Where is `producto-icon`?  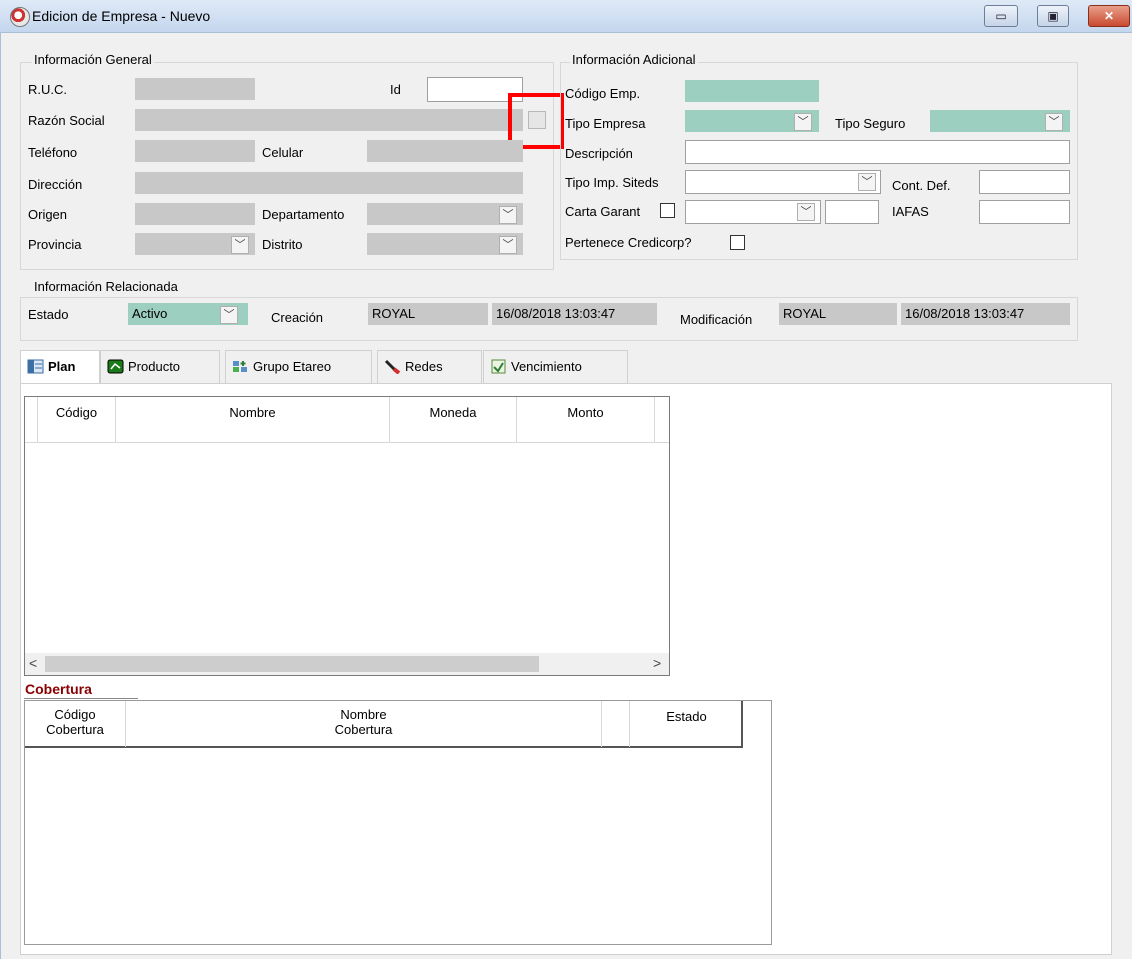 producto-icon is located at coordinates (115, 366).